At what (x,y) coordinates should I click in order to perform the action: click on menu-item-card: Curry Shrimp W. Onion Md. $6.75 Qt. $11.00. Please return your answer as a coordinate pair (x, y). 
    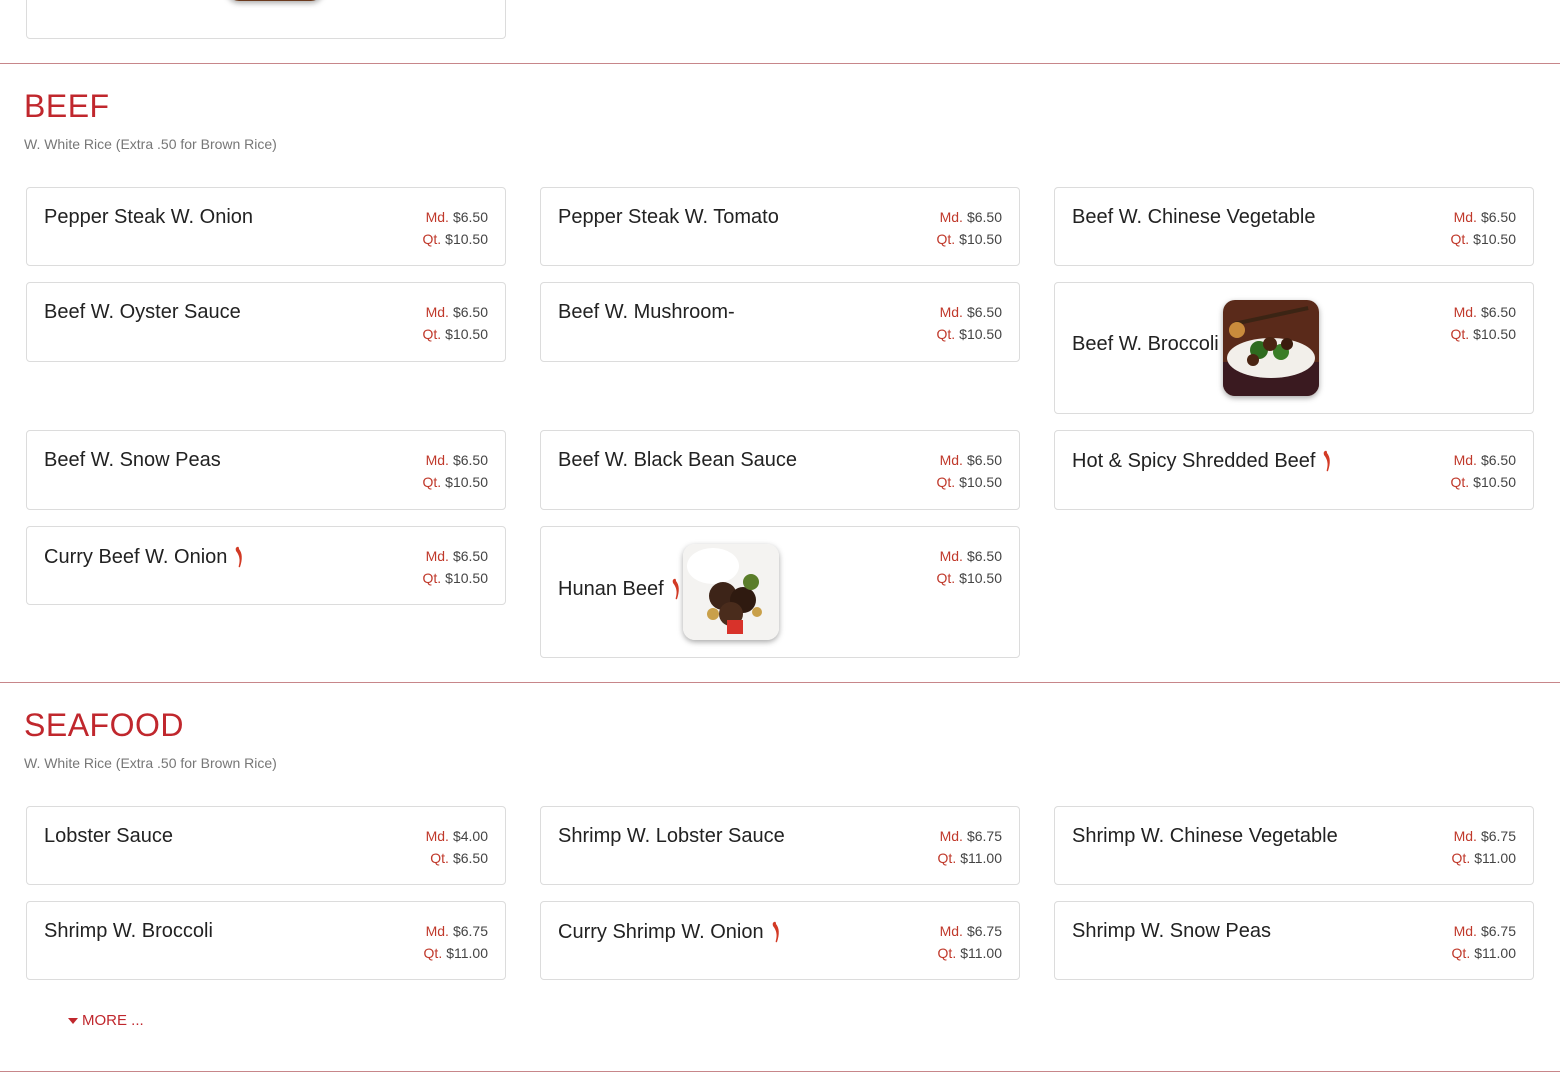
    Looking at the image, I should click on (780, 940).